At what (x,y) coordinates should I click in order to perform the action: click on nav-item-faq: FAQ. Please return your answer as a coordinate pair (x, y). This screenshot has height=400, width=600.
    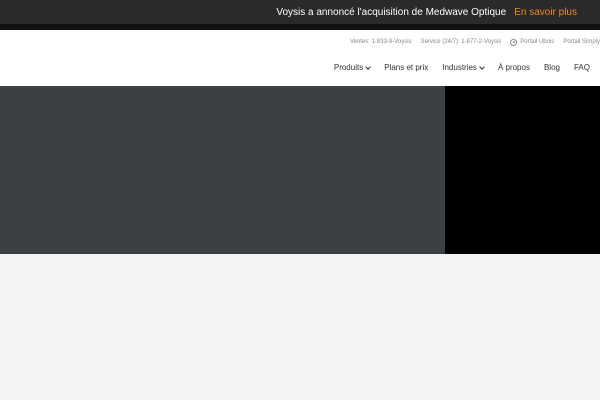
    Looking at the image, I should click on (582, 67).